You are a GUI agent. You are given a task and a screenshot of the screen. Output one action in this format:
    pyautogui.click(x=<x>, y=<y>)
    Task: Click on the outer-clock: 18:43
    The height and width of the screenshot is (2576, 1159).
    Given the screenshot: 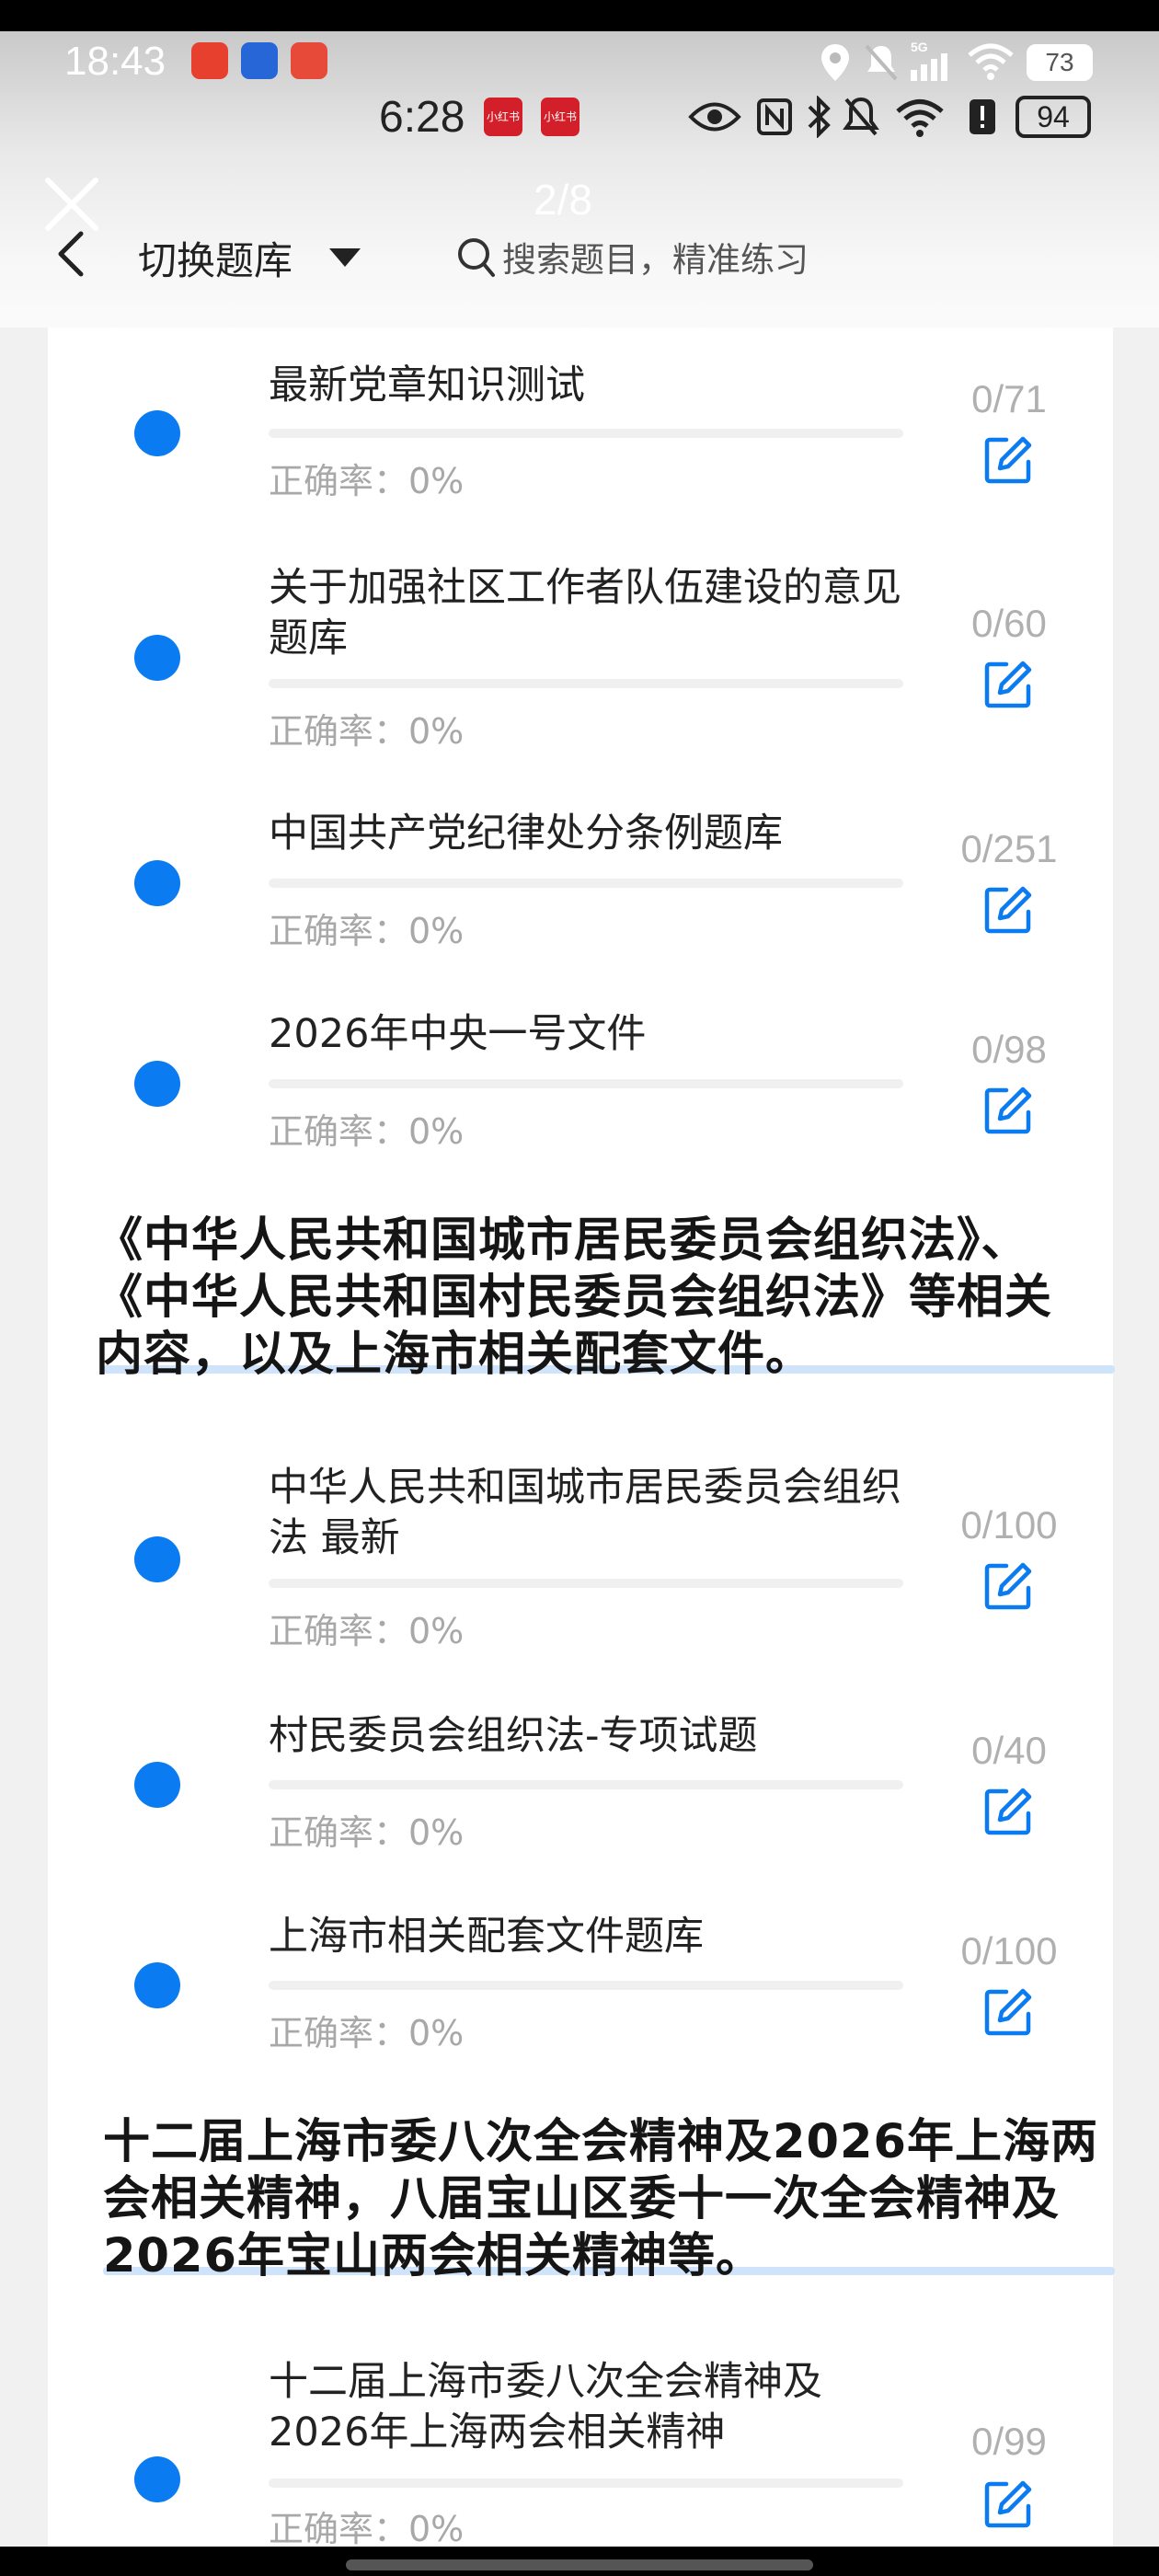 What is the action you would take?
    pyautogui.click(x=115, y=61)
    